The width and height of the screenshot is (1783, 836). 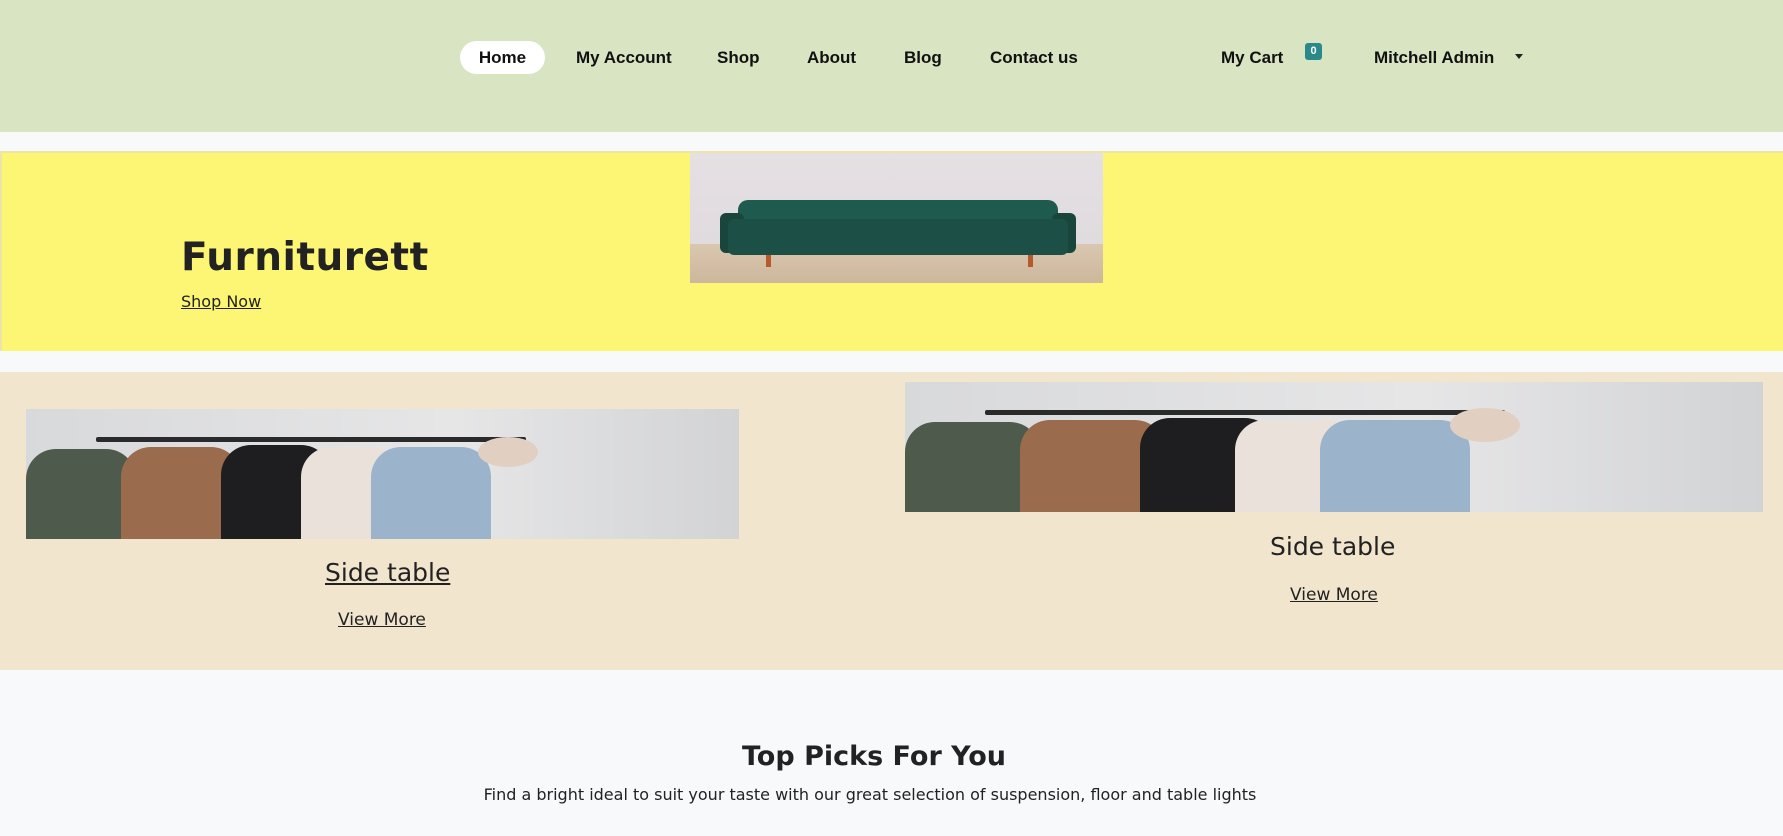 I want to click on nav-about: About, so click(x=831, y=57).